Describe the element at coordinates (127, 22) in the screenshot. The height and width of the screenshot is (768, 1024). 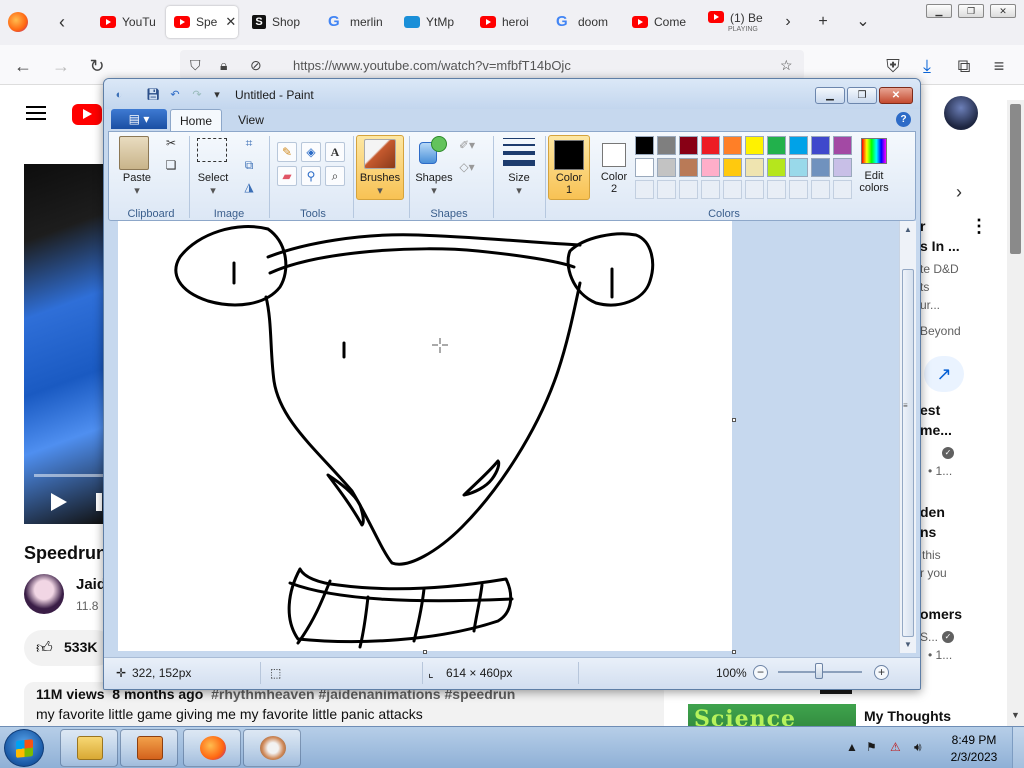
I see `tab-youtube: YouTu` at that location.